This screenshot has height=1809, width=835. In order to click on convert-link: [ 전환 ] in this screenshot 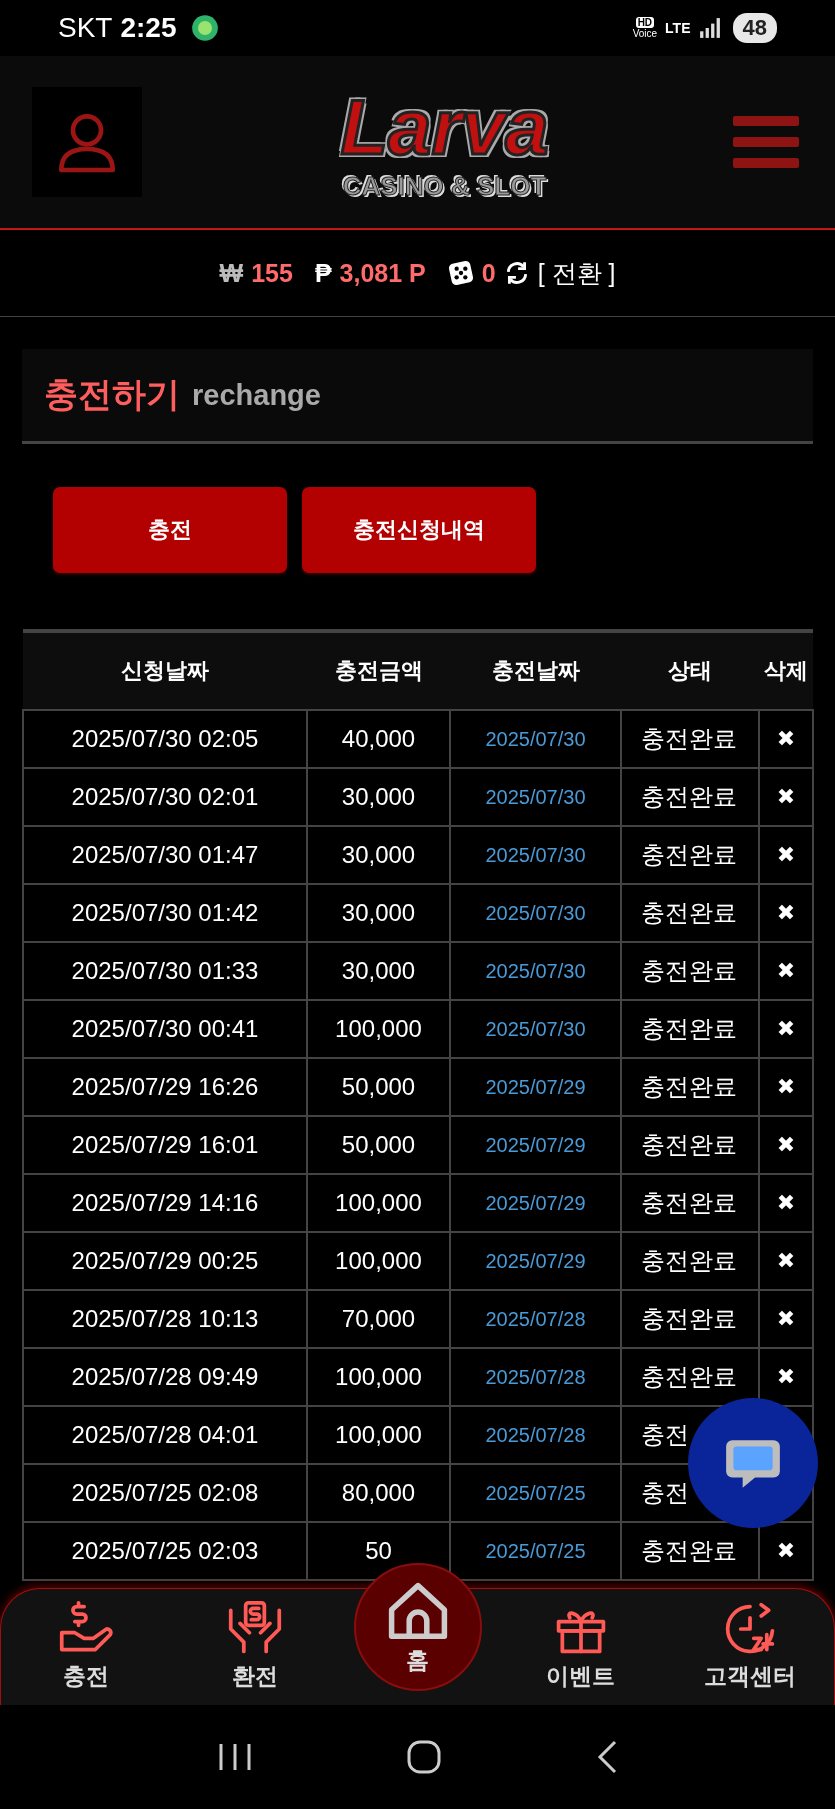, I will do `click(576, 273)`.